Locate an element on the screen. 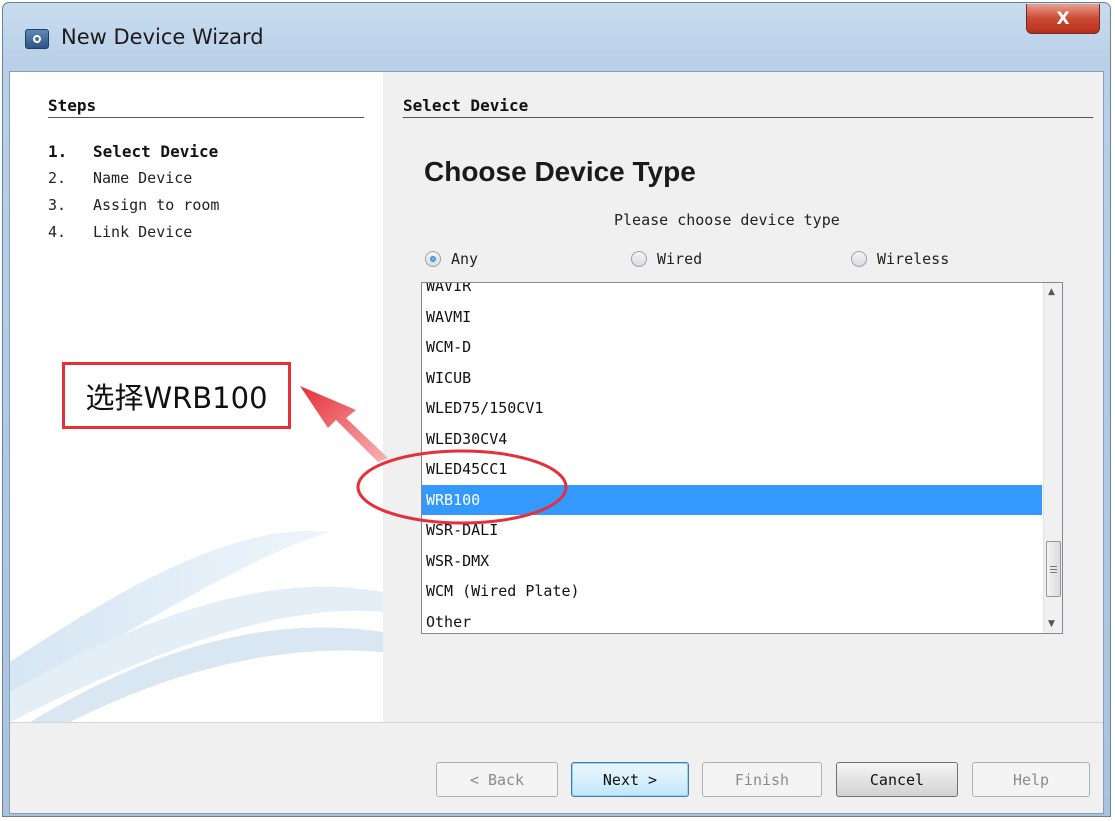 Image resolution: width=1115 pixels, height=821 pixels. annotation-arrow is located at coordinates (344, 424).